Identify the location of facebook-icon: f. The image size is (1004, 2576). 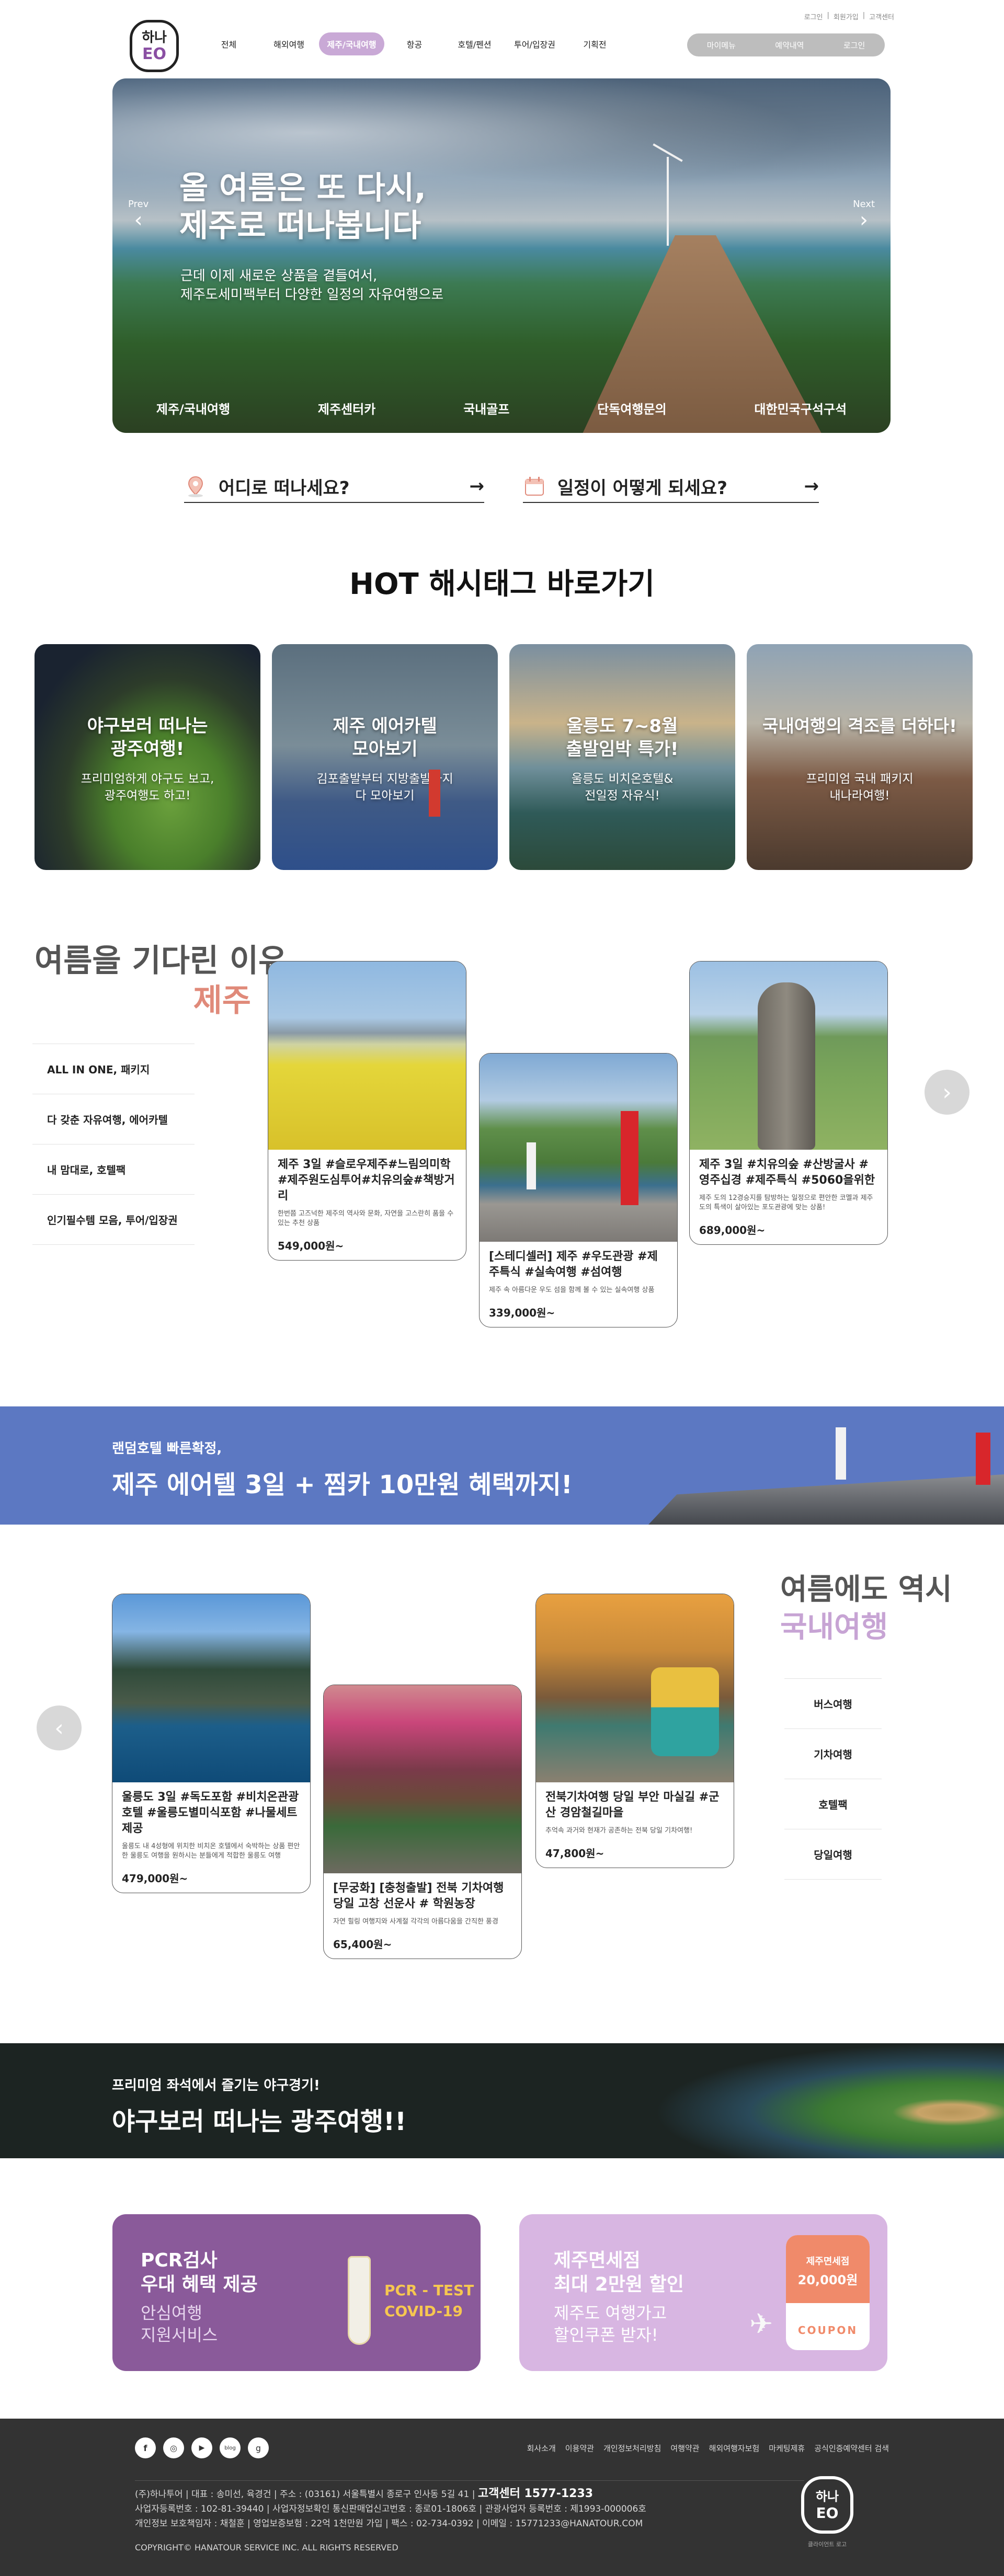
(146, 2448).